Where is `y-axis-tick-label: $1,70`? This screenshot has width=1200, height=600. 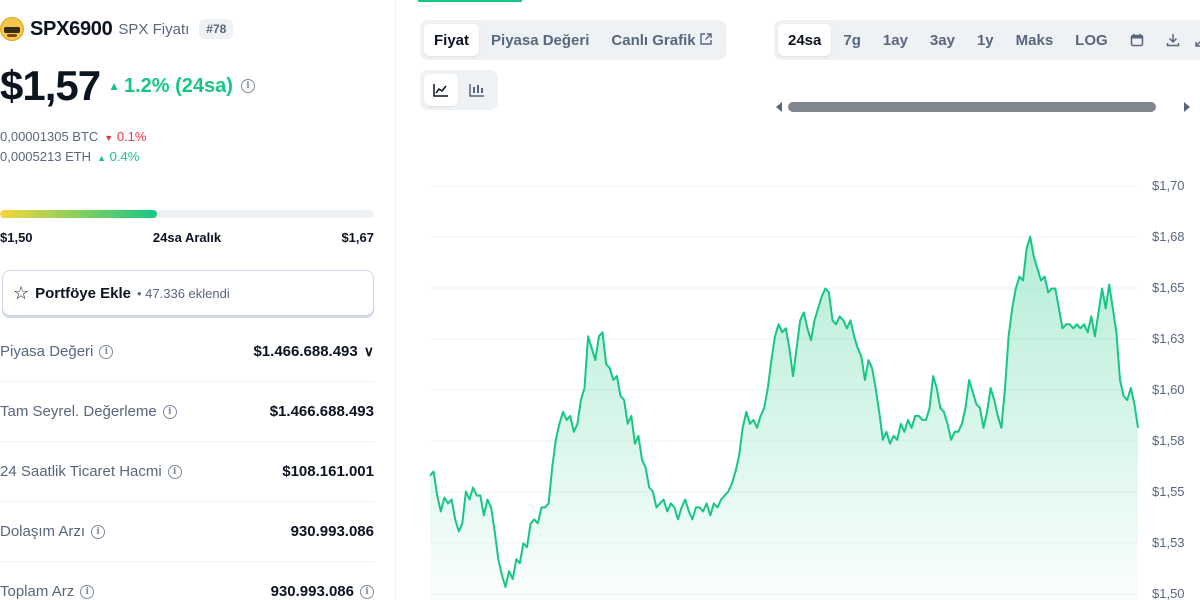
y-axis-tick-label: $1,70 is located at coordinates (1168, 185).